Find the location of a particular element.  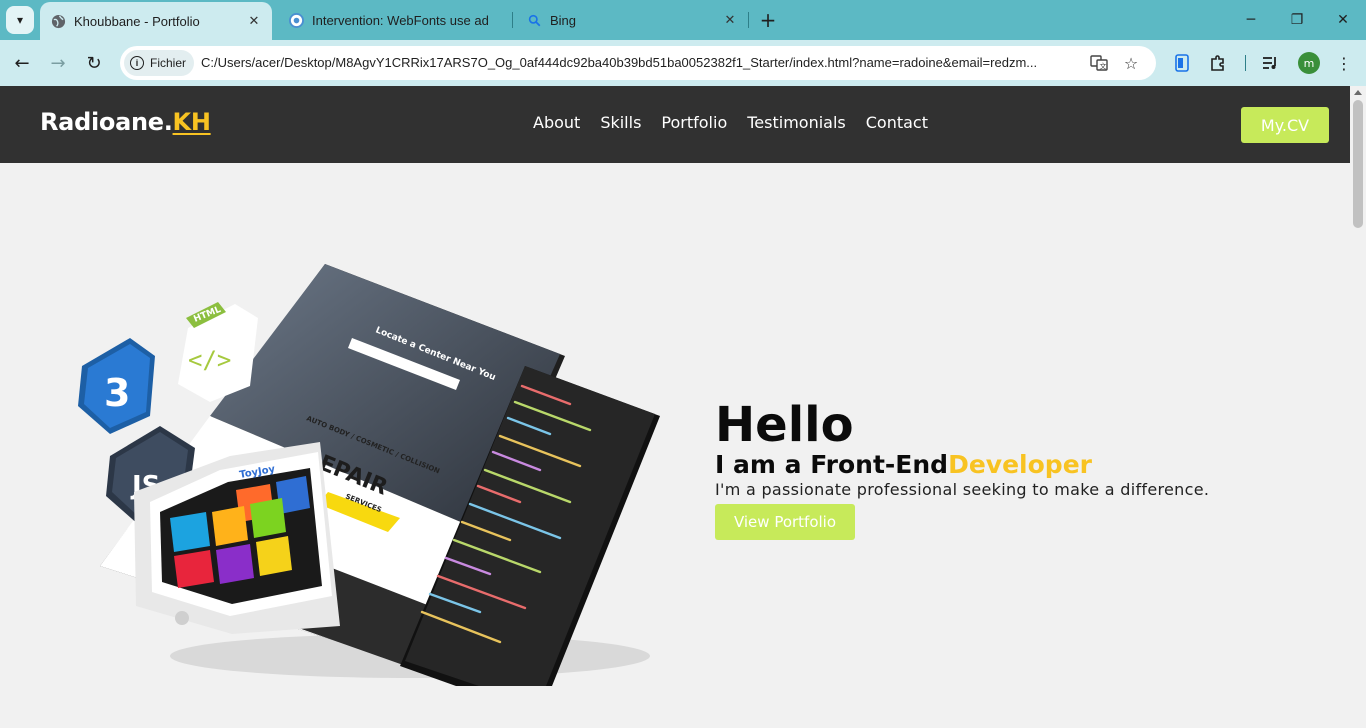

toolbar-separator is located at coordinates (1245, 63).